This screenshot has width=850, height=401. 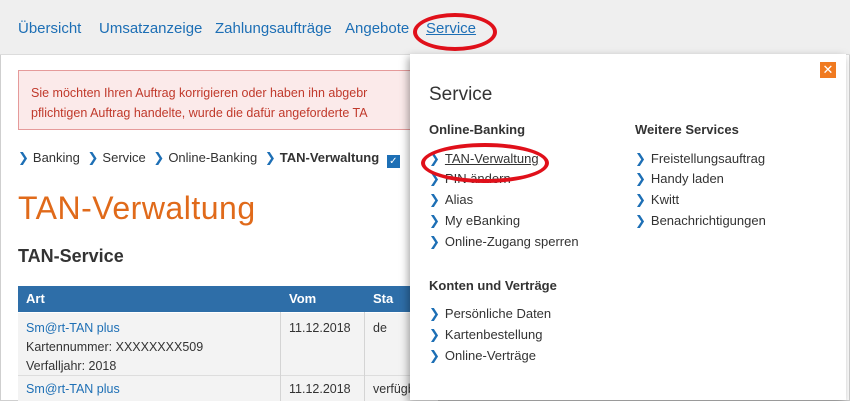 What do you see at coordinates (828, 70) in the screenshot?
I see `close-icon: ✕` at bounding box center [828, 70].